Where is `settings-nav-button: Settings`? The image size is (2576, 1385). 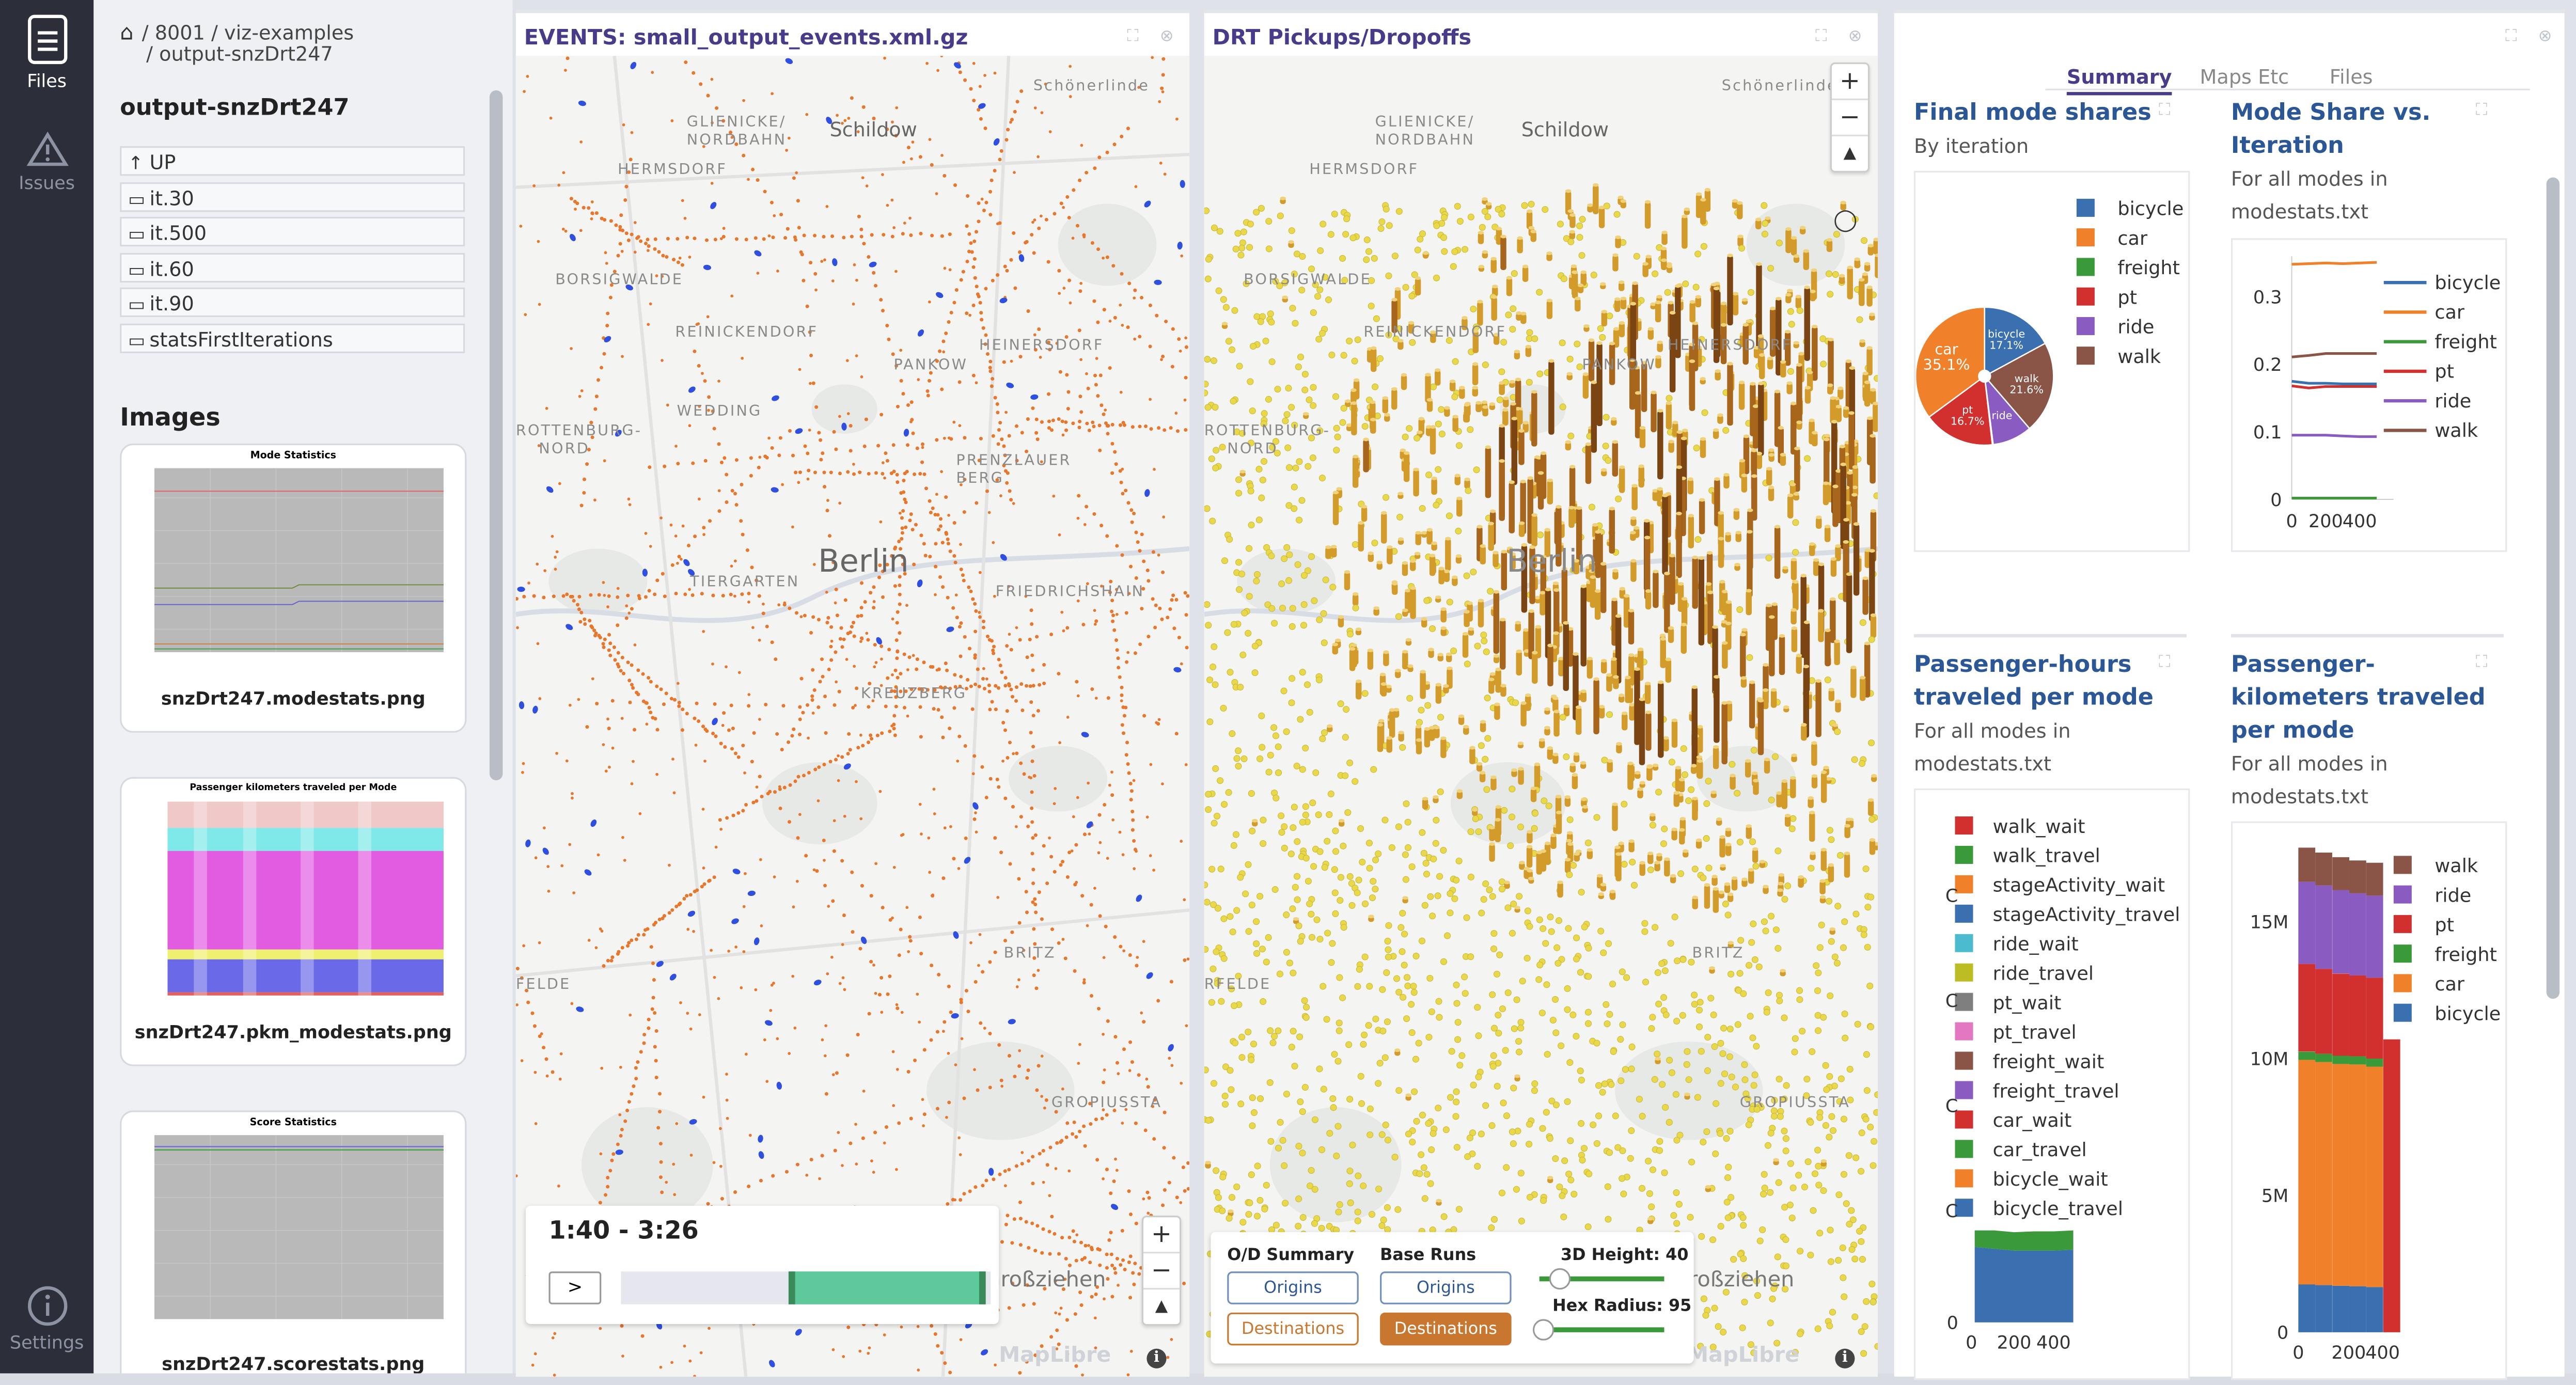 settings-nav-button: Settings is located at coordinates (46, 1321).